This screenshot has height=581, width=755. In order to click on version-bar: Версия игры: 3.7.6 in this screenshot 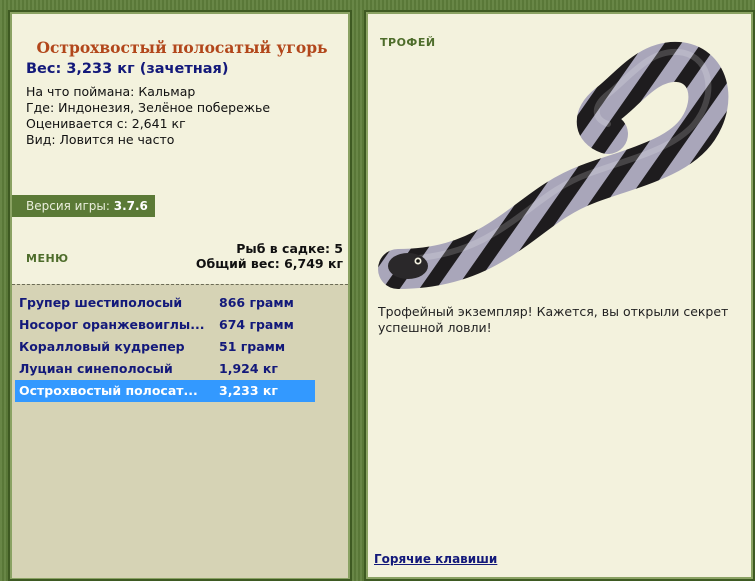, I will do `click(83, 206)`.